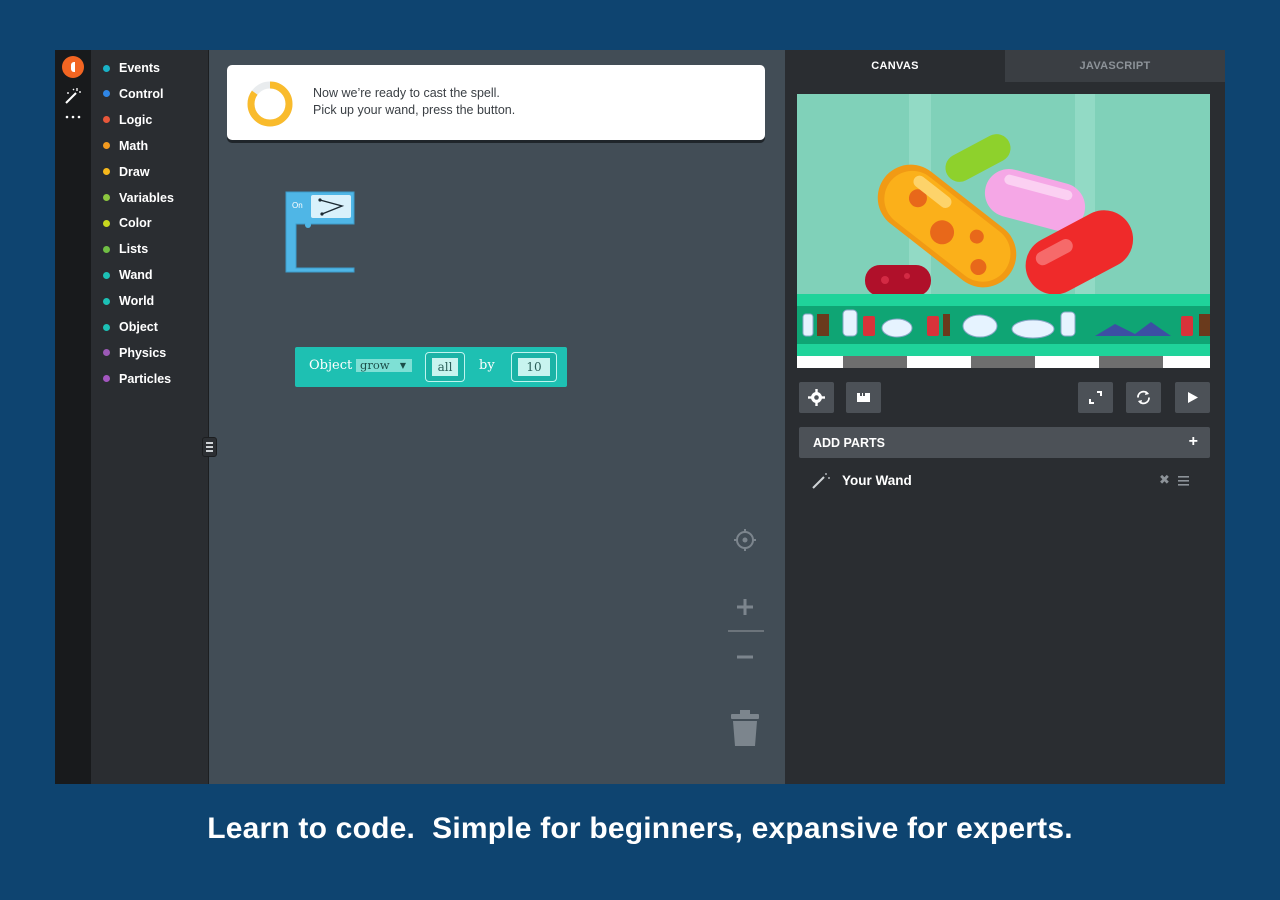 This screenshot has width=1280, height=900. I want to click on category-particles: Particles, so click(137, 379).